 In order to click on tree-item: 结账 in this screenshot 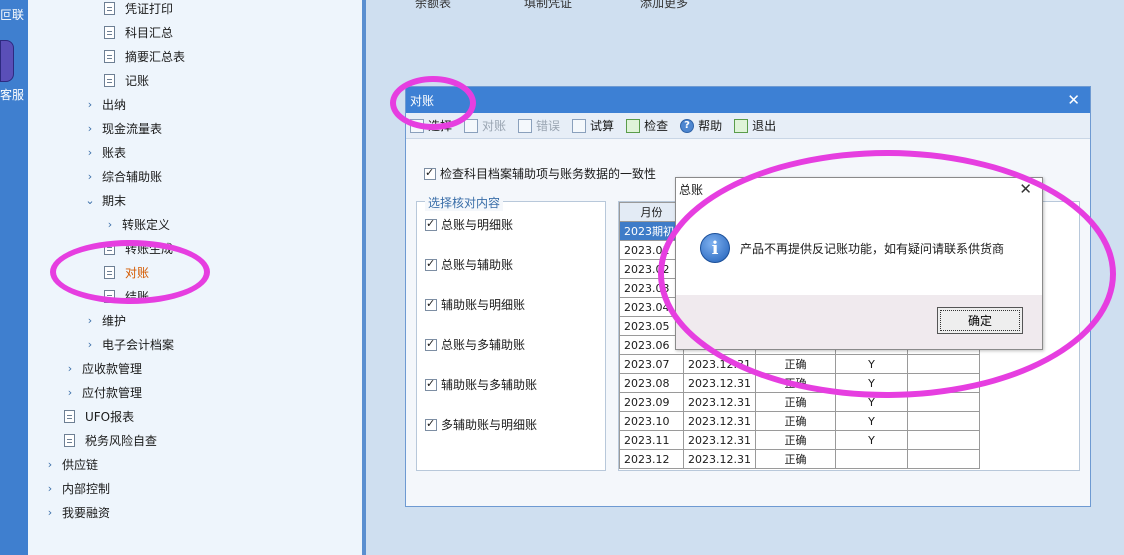, I will do `click(126, 296)`.